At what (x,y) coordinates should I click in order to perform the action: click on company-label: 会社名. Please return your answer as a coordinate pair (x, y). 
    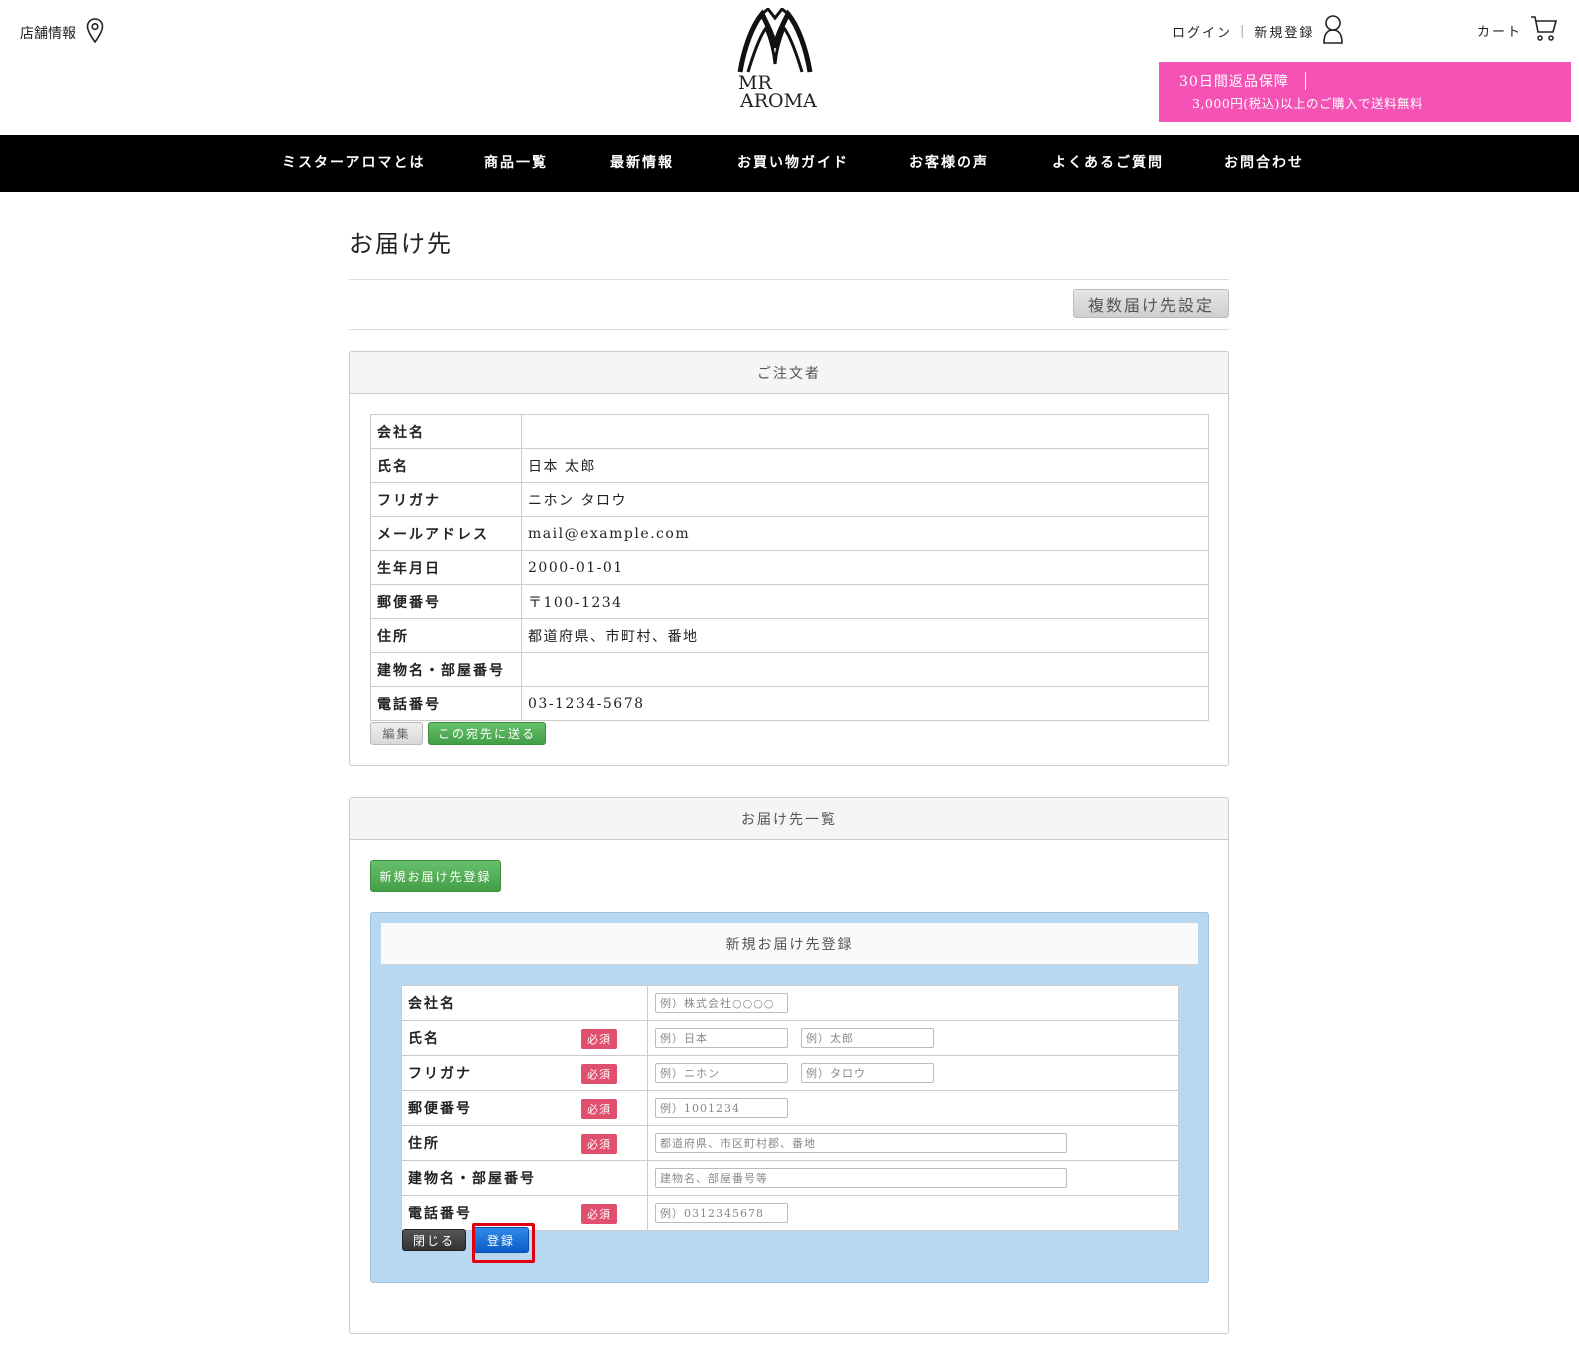
    Looking at the image, I should click on (524, 1003).